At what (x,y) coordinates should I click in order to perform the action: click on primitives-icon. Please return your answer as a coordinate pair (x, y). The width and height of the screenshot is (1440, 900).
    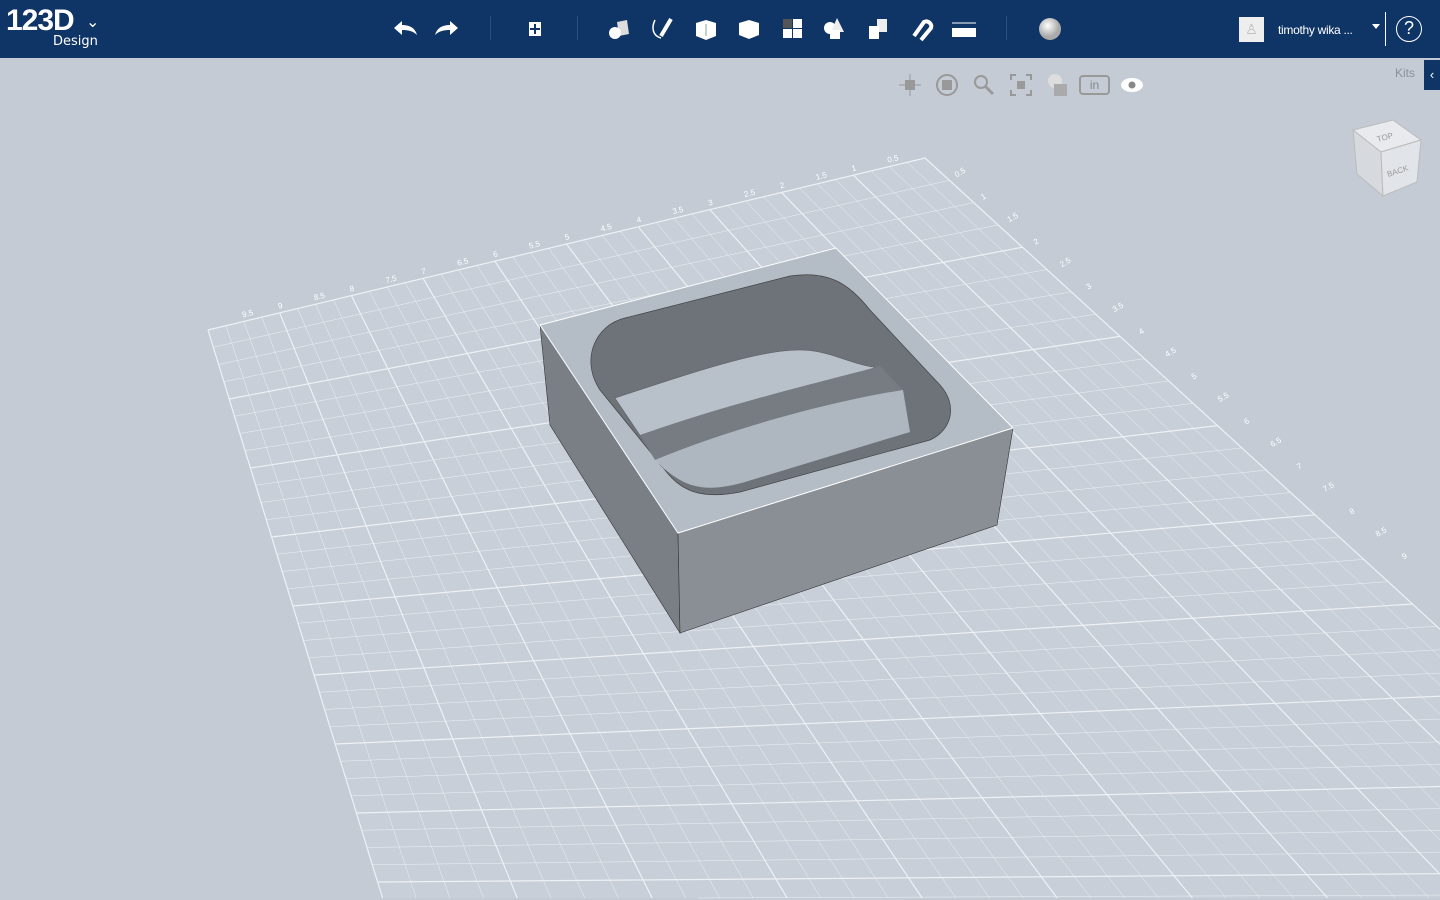
    Looking at the image, I should click on (619, 29).